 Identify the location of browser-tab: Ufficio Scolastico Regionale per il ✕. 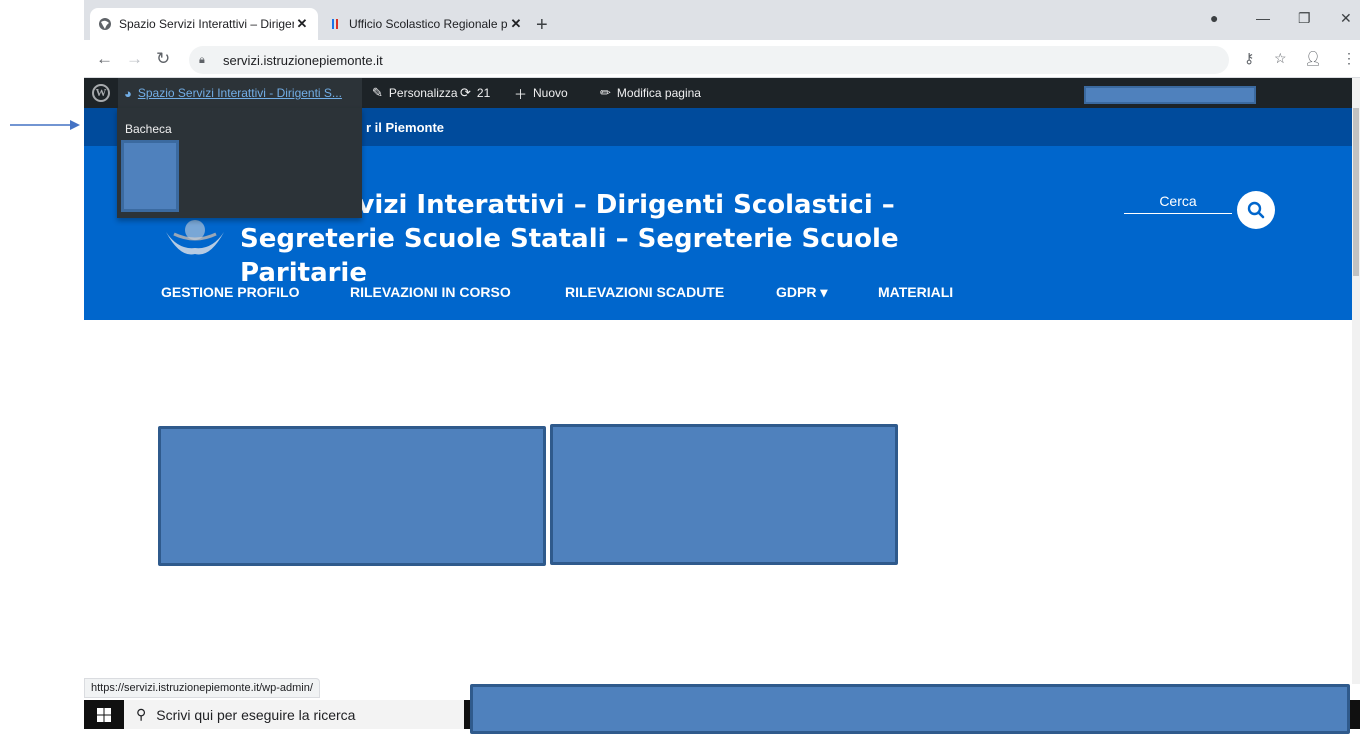
(426, 24).